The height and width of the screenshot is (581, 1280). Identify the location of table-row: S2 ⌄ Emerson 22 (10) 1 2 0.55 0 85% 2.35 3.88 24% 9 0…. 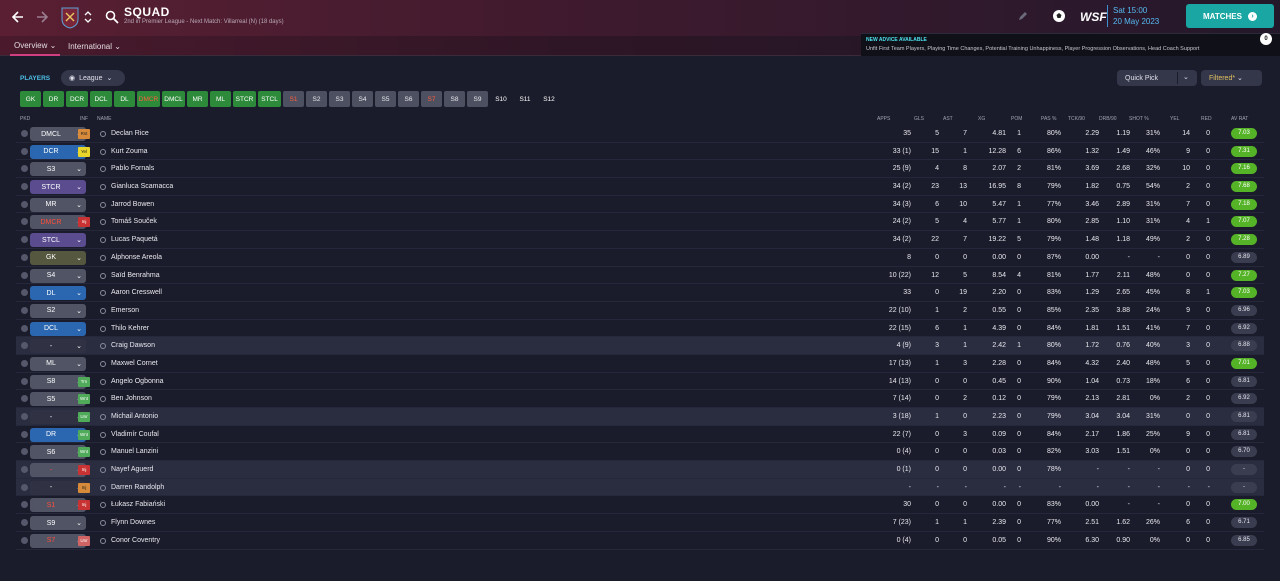
(640, 311).